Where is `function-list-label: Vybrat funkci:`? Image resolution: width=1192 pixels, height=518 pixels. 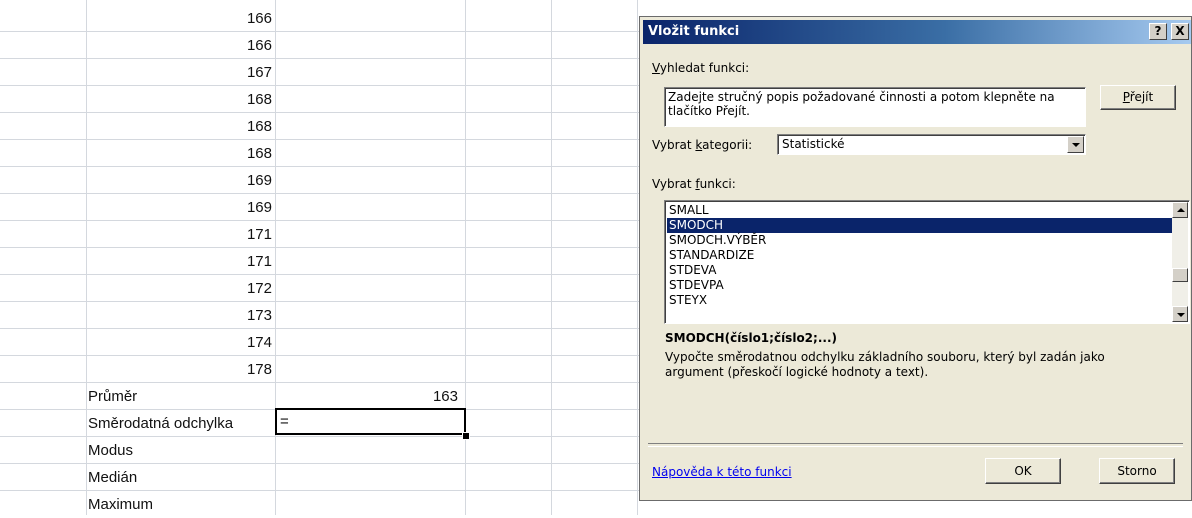
function-list-label: Vybrat funkci: is located at coordinates (694, 184).